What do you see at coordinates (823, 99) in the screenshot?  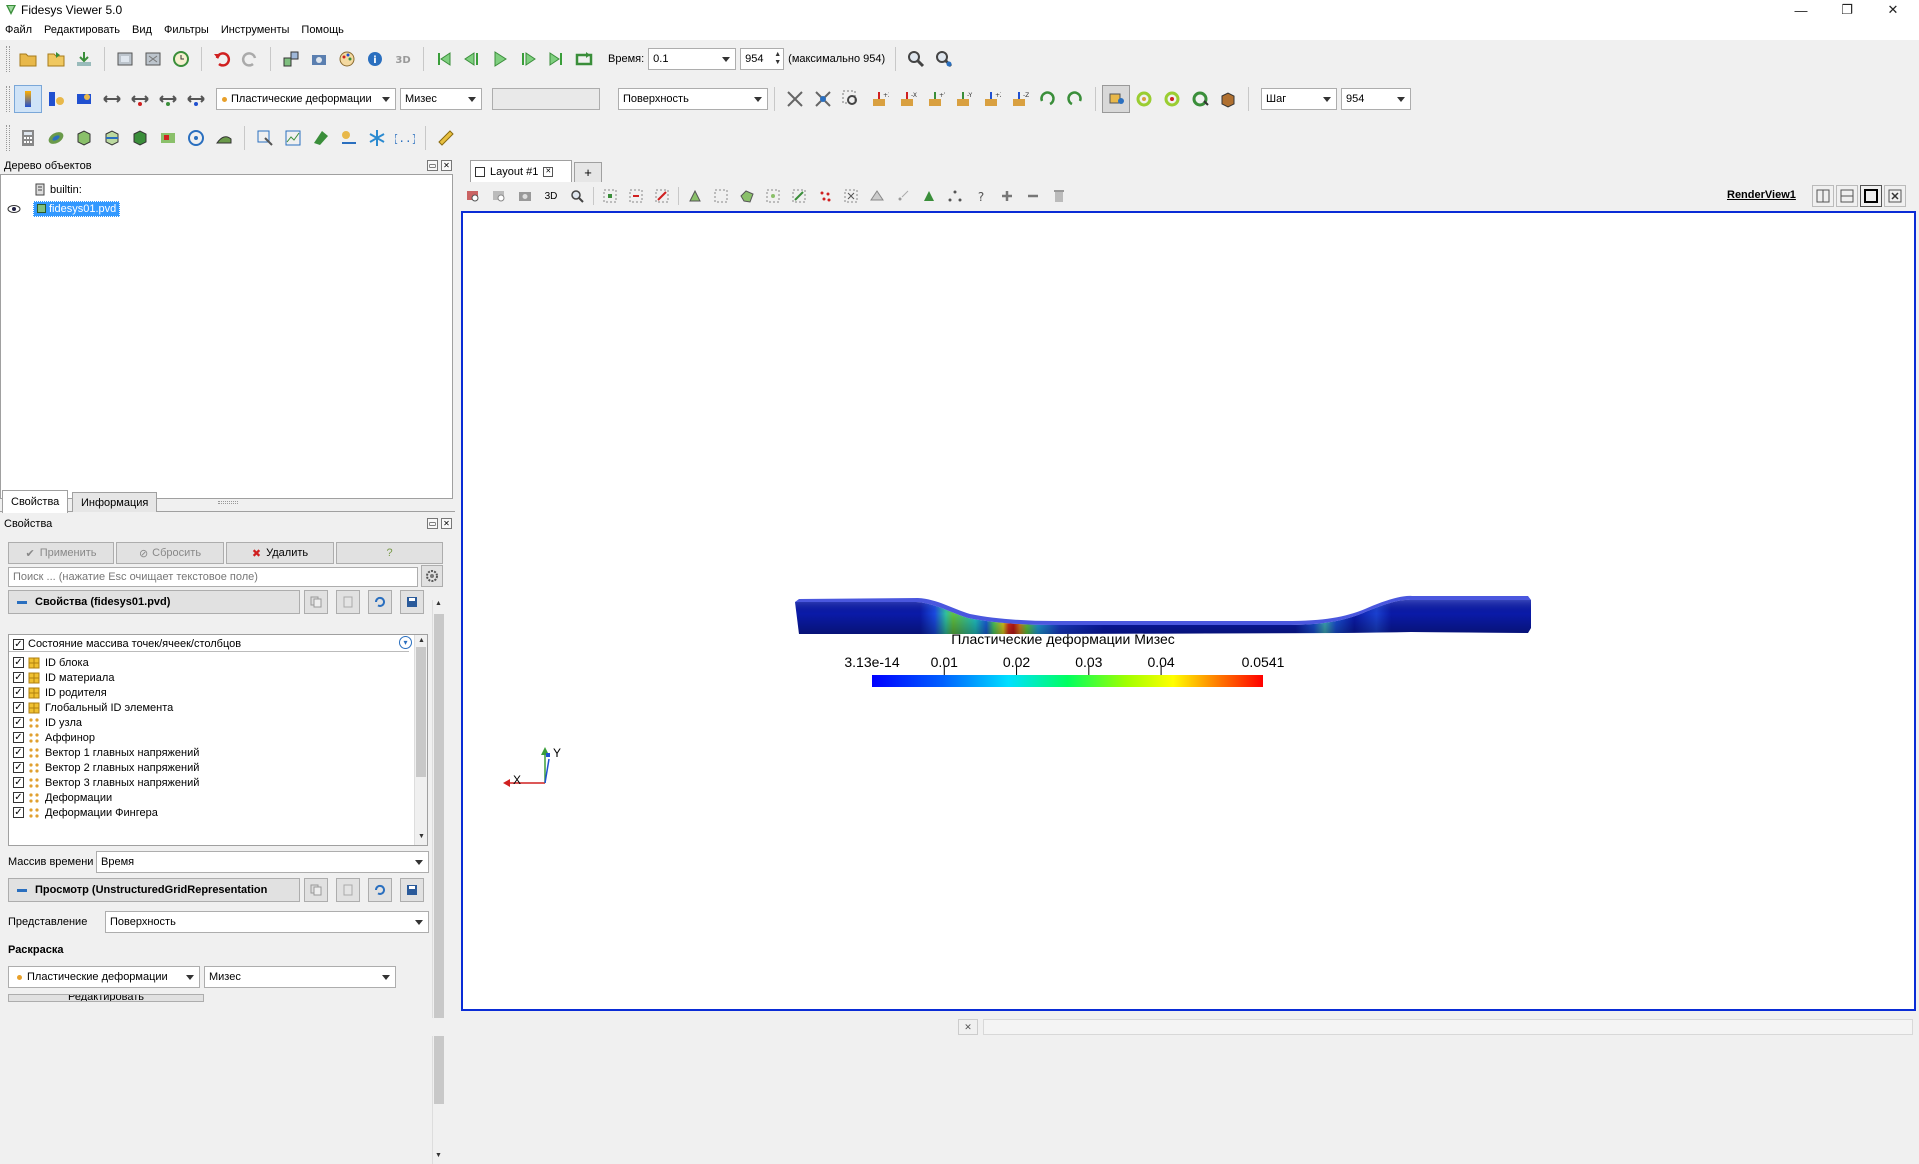 I see `zoom-to-data-button` at bounding box center [823, 99].